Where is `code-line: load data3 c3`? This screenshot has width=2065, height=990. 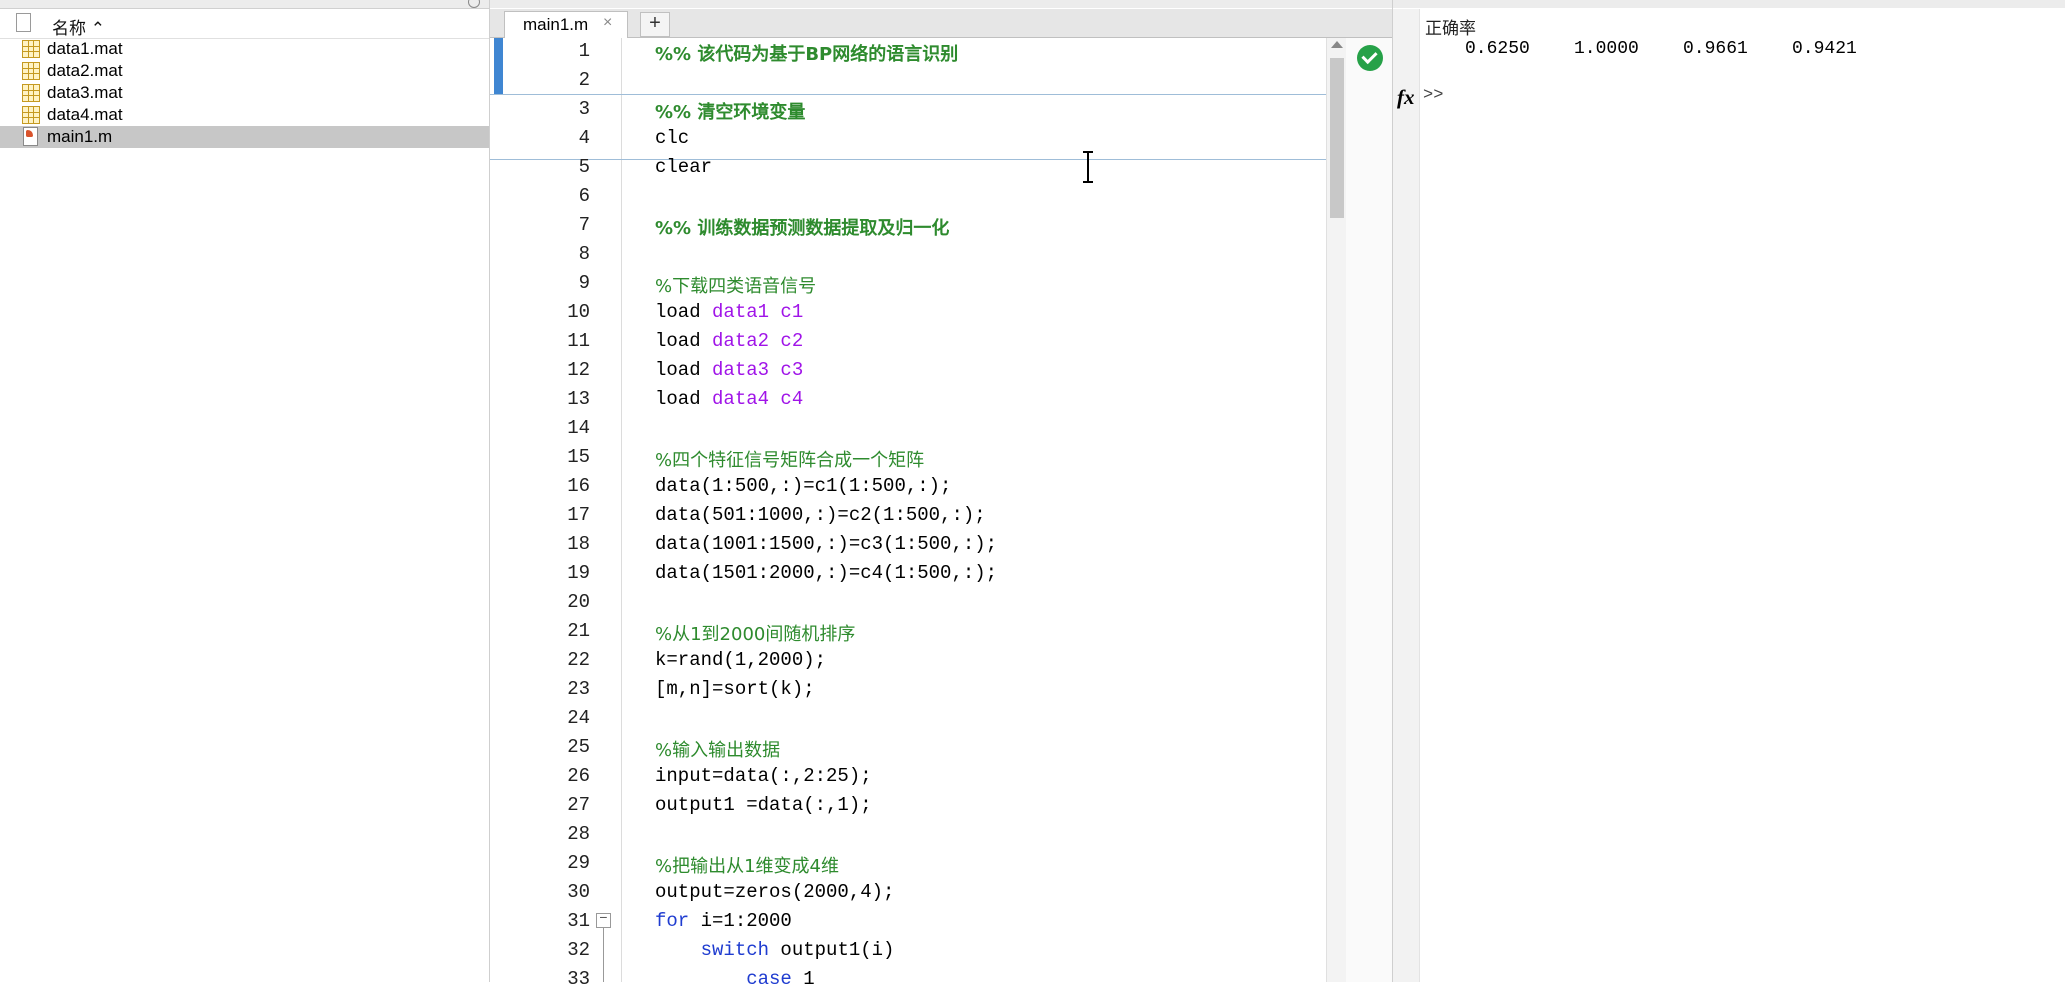 code-line: load data3 c3 is located at coordinates (729, 370).